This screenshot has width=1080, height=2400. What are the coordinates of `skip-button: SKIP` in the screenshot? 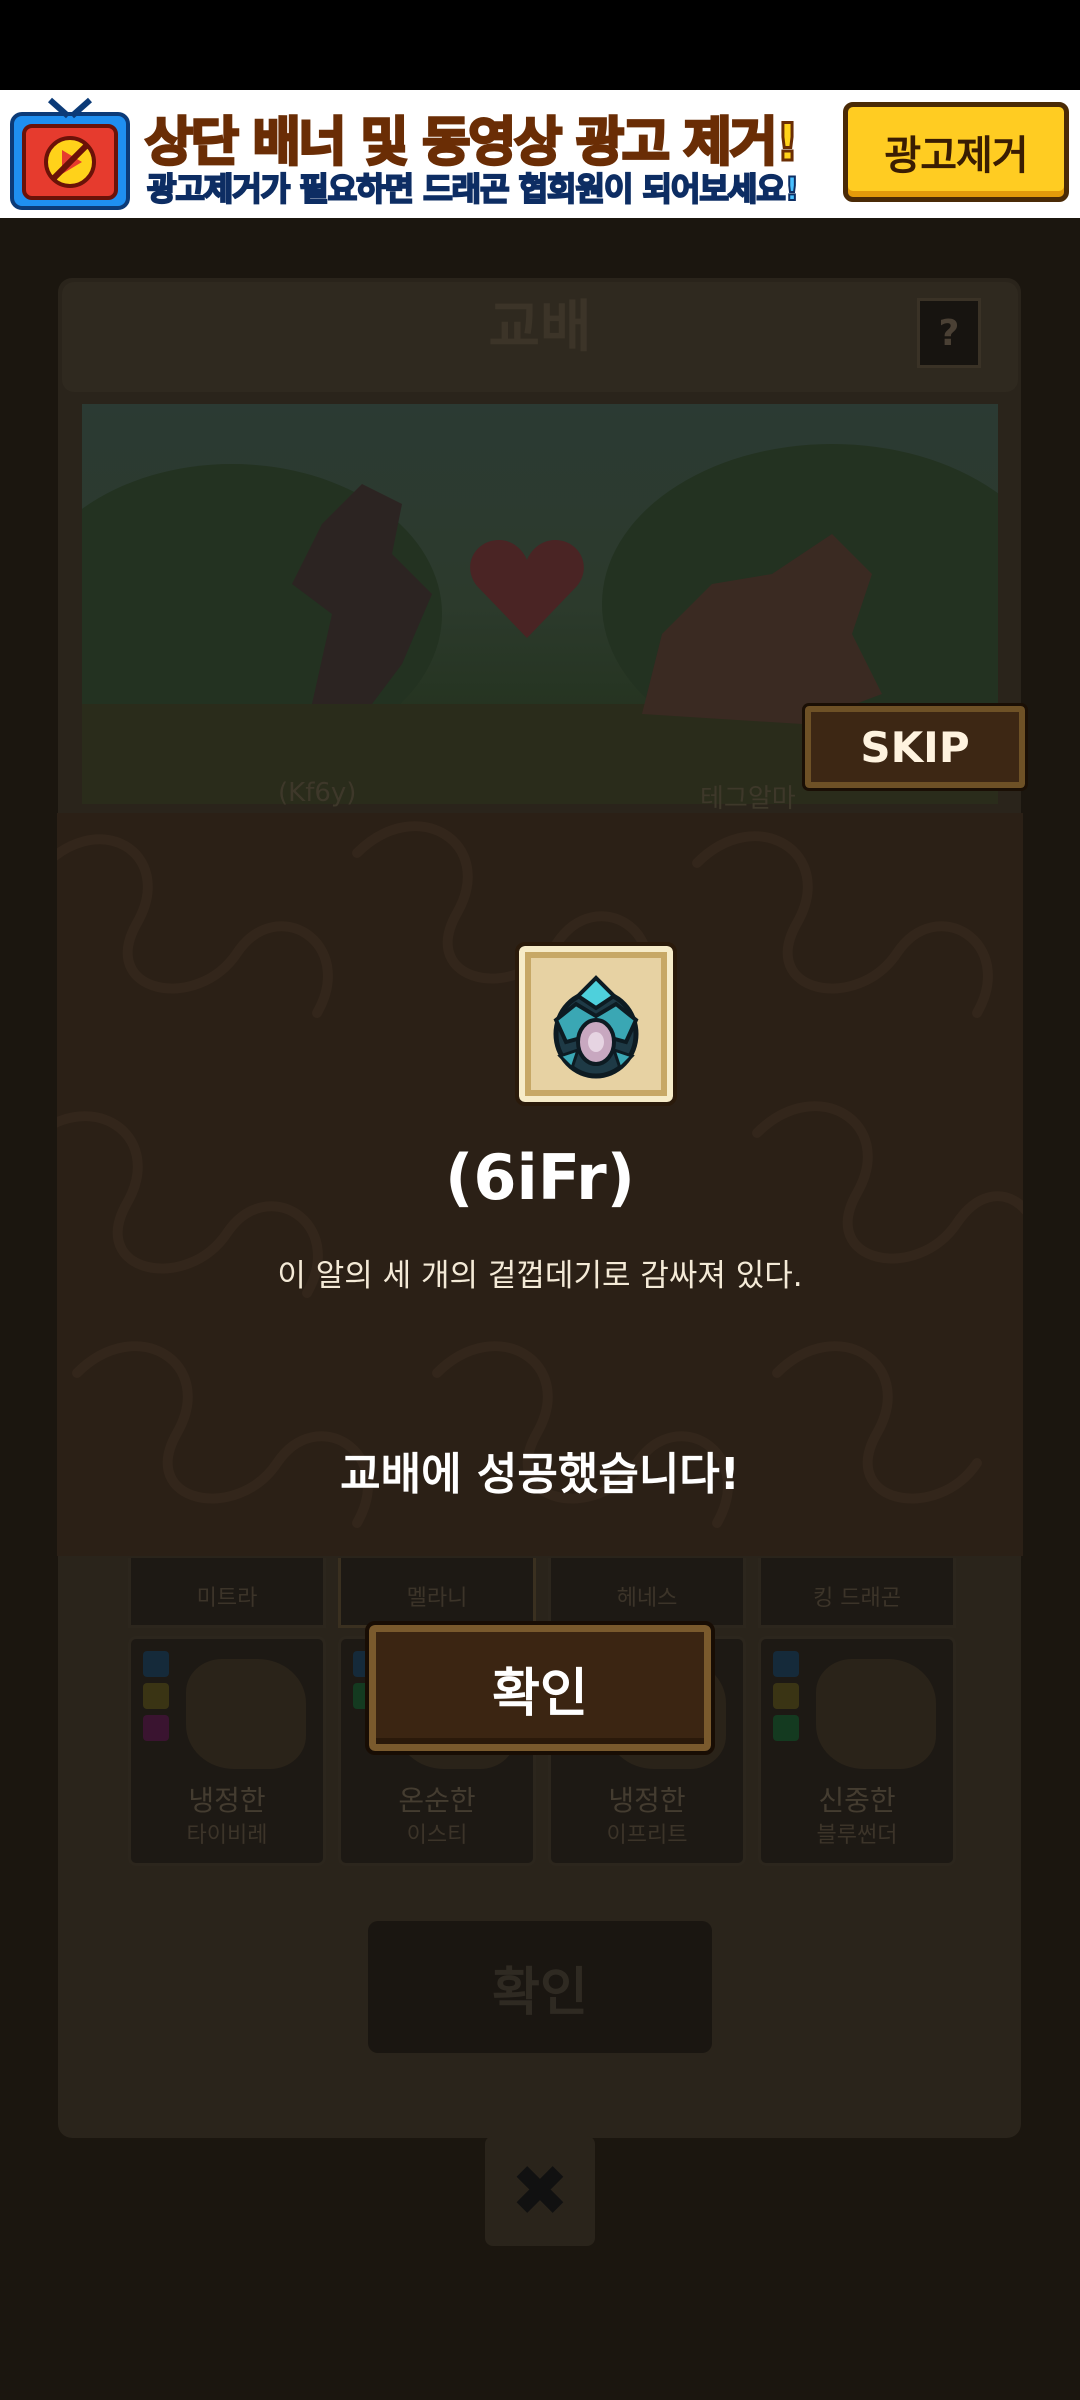 It's located at (915, 747).